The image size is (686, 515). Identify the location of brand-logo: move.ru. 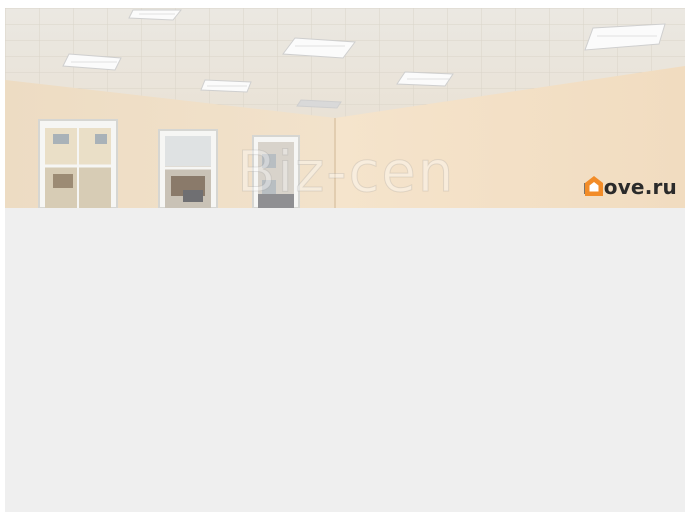
(630, 187).